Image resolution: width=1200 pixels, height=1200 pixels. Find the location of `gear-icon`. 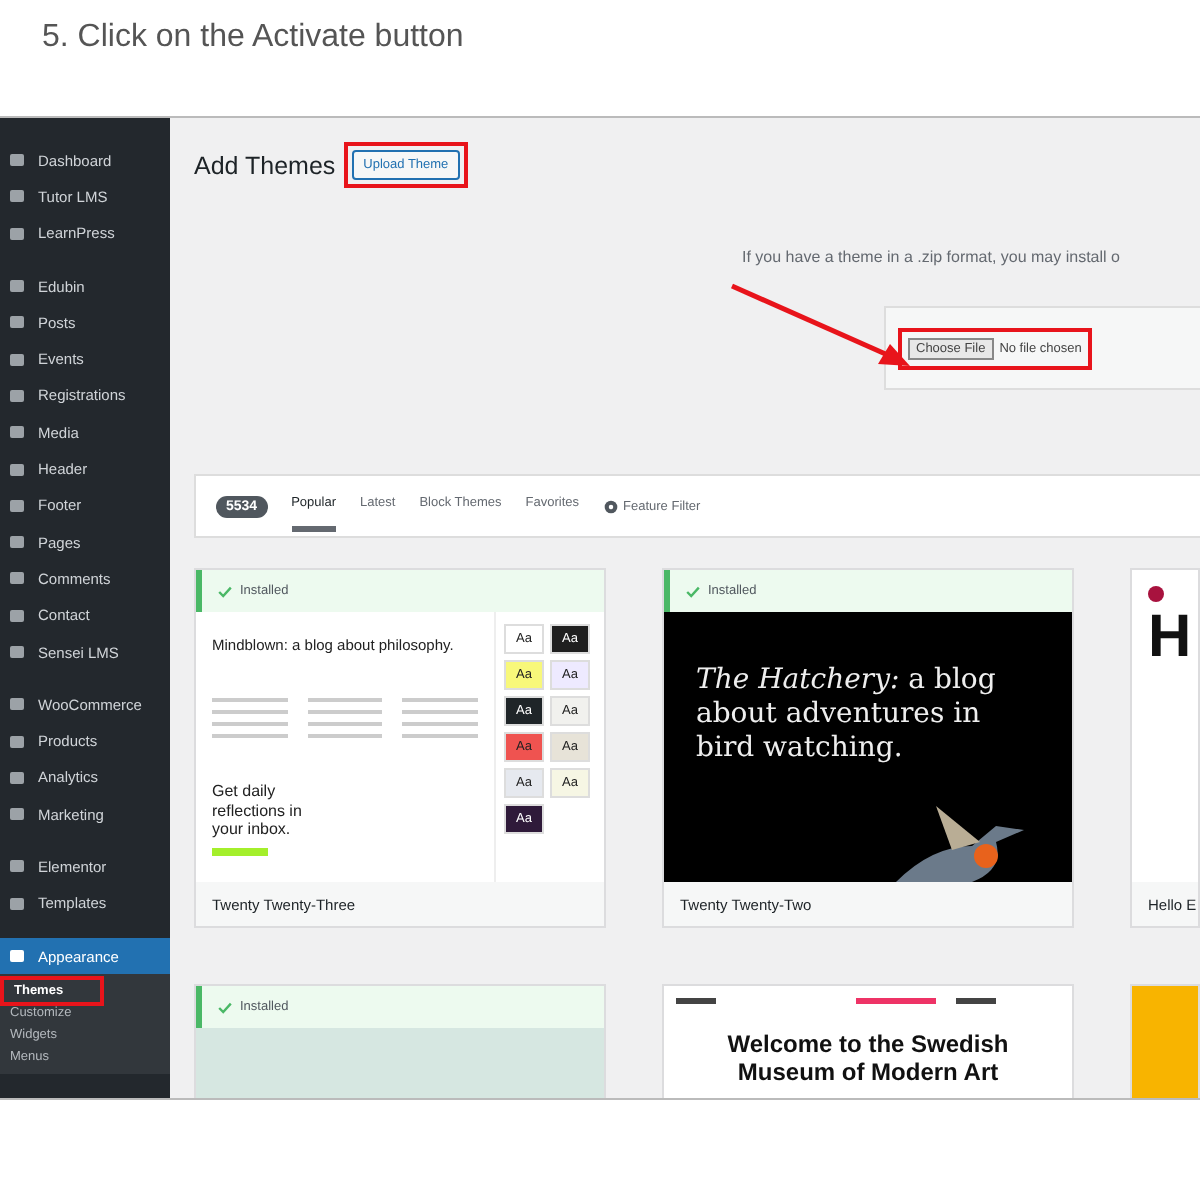

gear-icon is located at coordinates (610, 506).